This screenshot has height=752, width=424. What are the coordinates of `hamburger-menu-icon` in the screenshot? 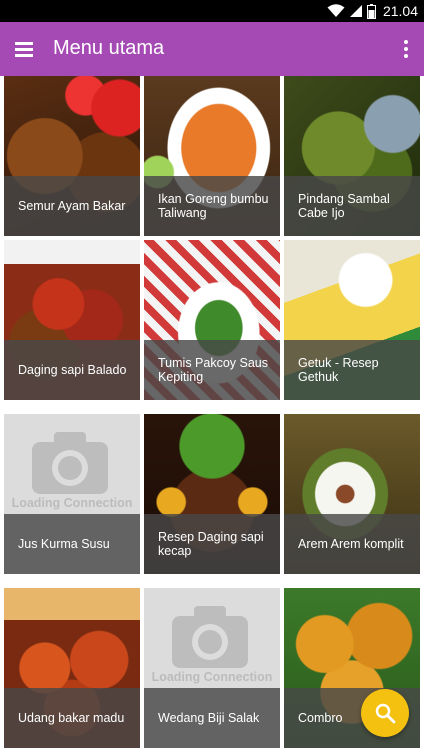 It's located at (24, 49).